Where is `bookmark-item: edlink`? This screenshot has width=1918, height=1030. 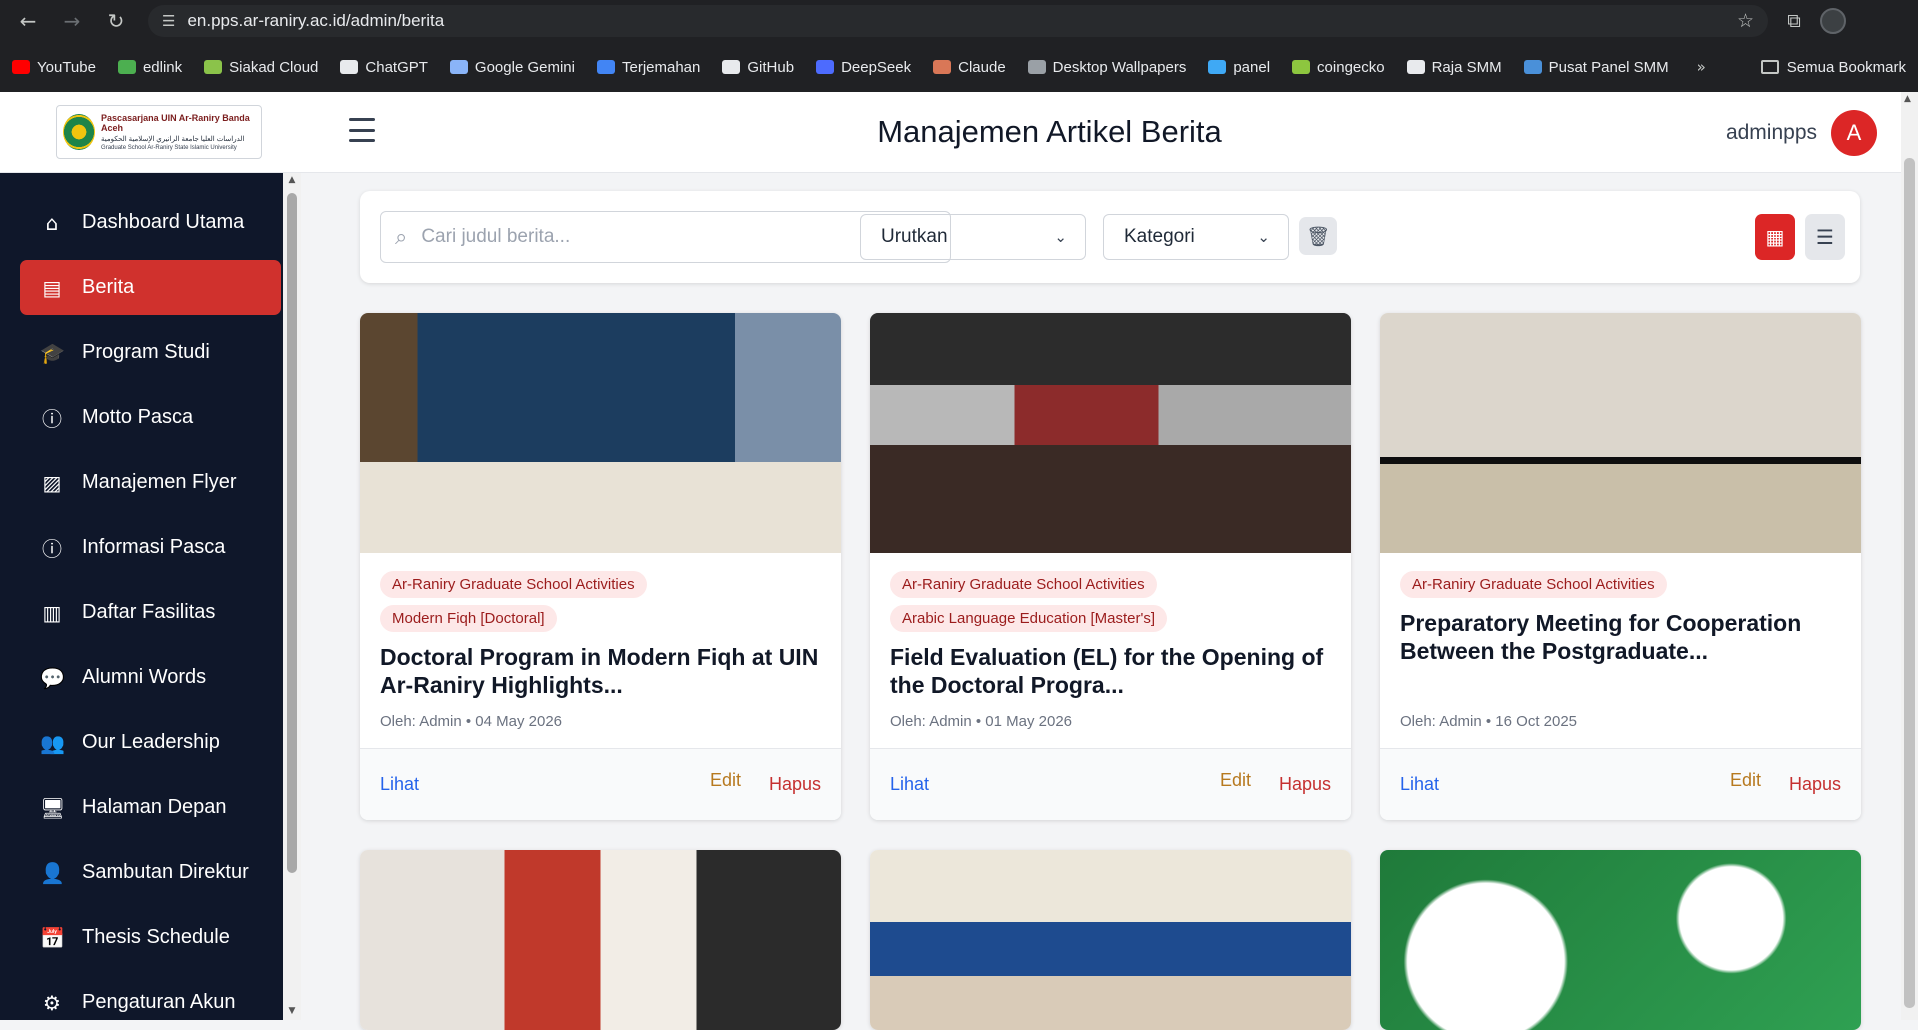
bookmark-item: edlink is located at coordinates (150, 67).